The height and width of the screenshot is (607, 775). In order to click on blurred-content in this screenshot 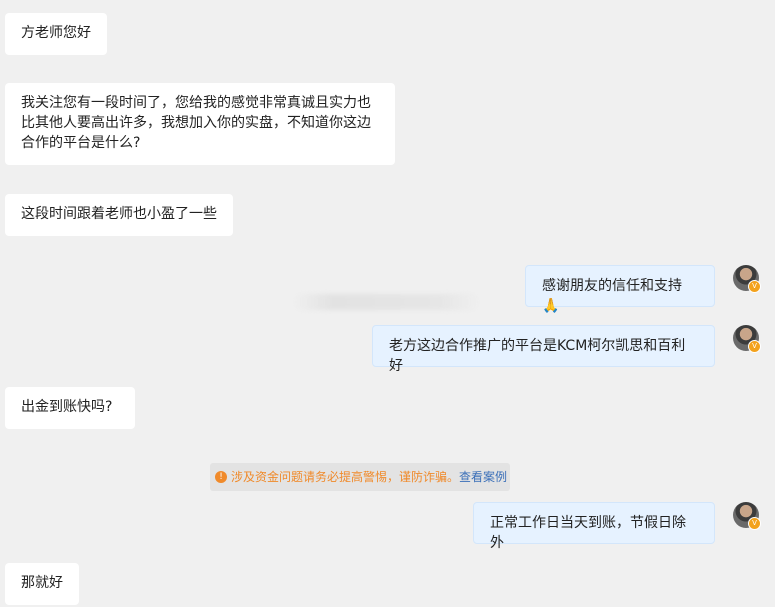, I will do `click(386, 302)`.